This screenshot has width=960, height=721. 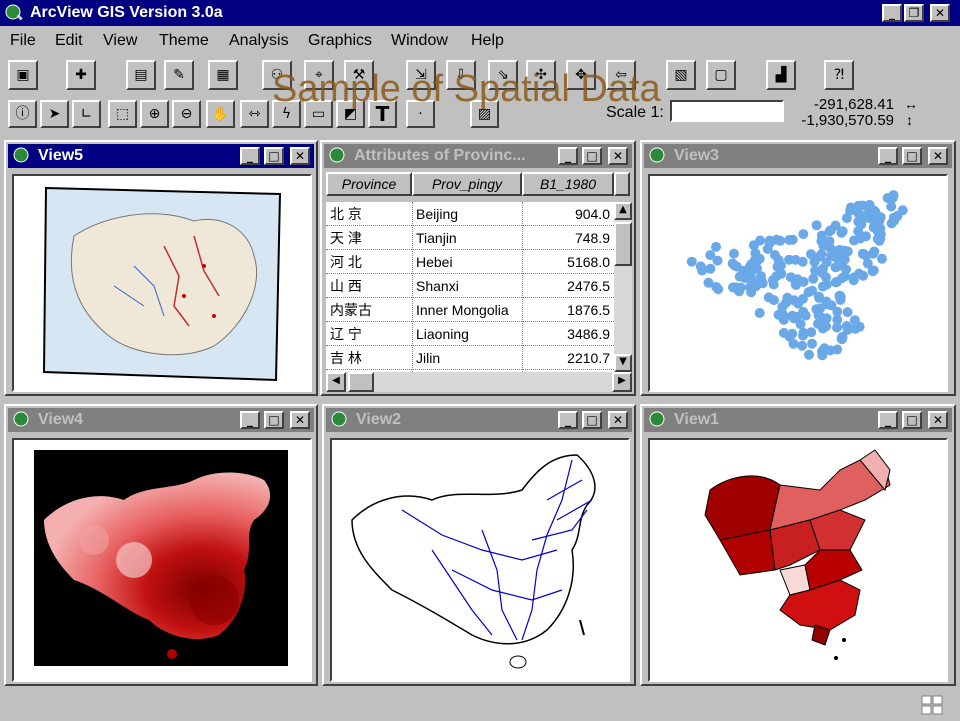 I want to click on table-cell-value: 5168.0, so click(x=568, y=262).